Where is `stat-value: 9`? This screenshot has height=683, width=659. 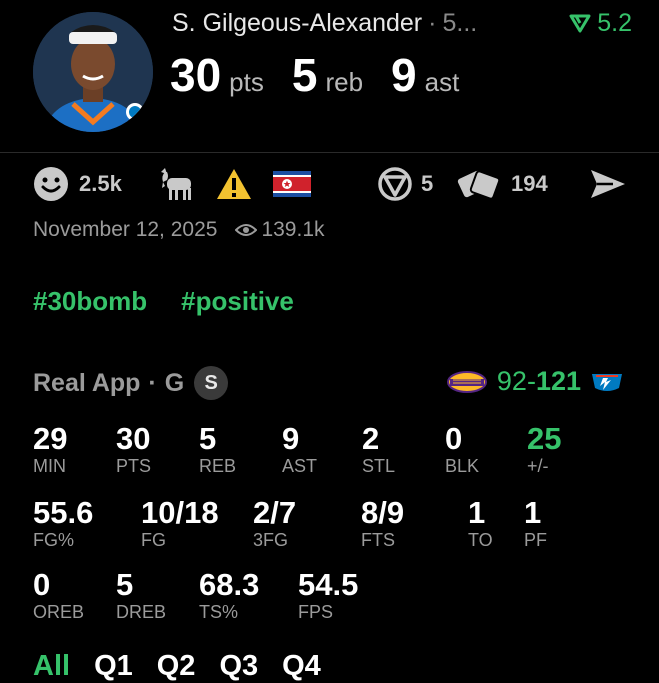 stat-value: 9 is located at coordinates (291, 438).